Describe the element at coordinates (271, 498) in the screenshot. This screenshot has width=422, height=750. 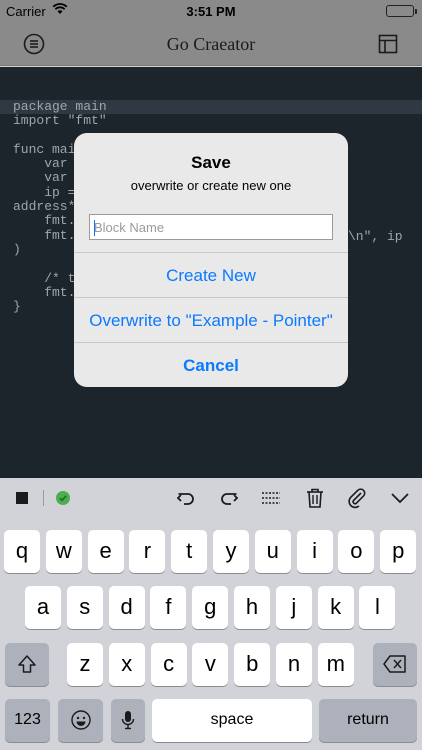
I see `indent-icon` at that location.